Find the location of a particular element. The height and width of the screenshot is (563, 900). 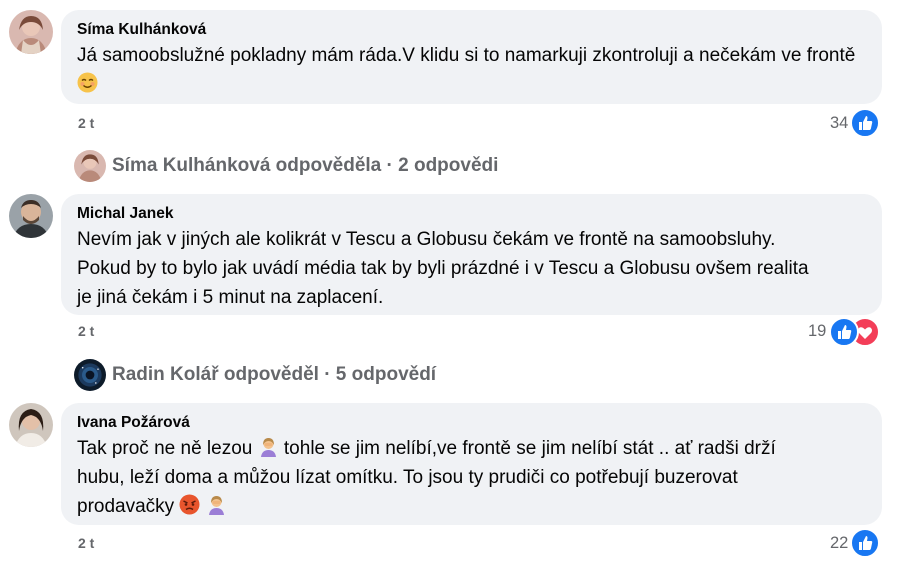

reaction-count: 34 is located at coordinates (839, 123).